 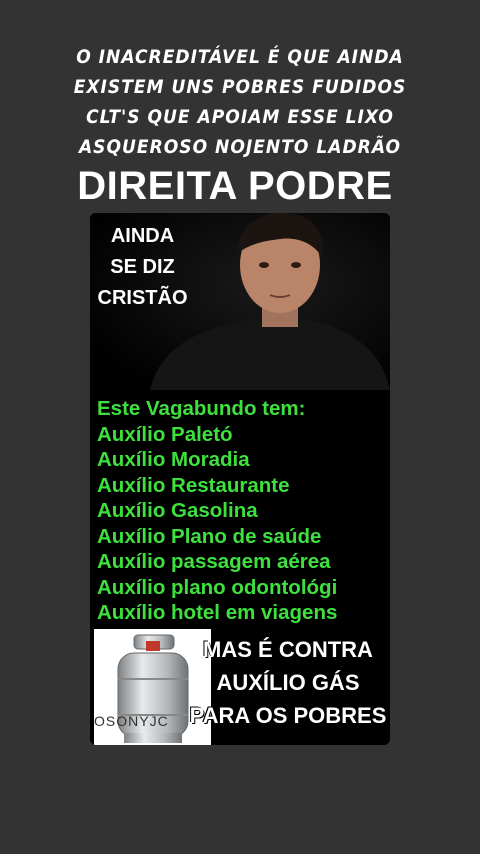 I want to click on hero-line: SE DIZ, so click(x=142, y=267).